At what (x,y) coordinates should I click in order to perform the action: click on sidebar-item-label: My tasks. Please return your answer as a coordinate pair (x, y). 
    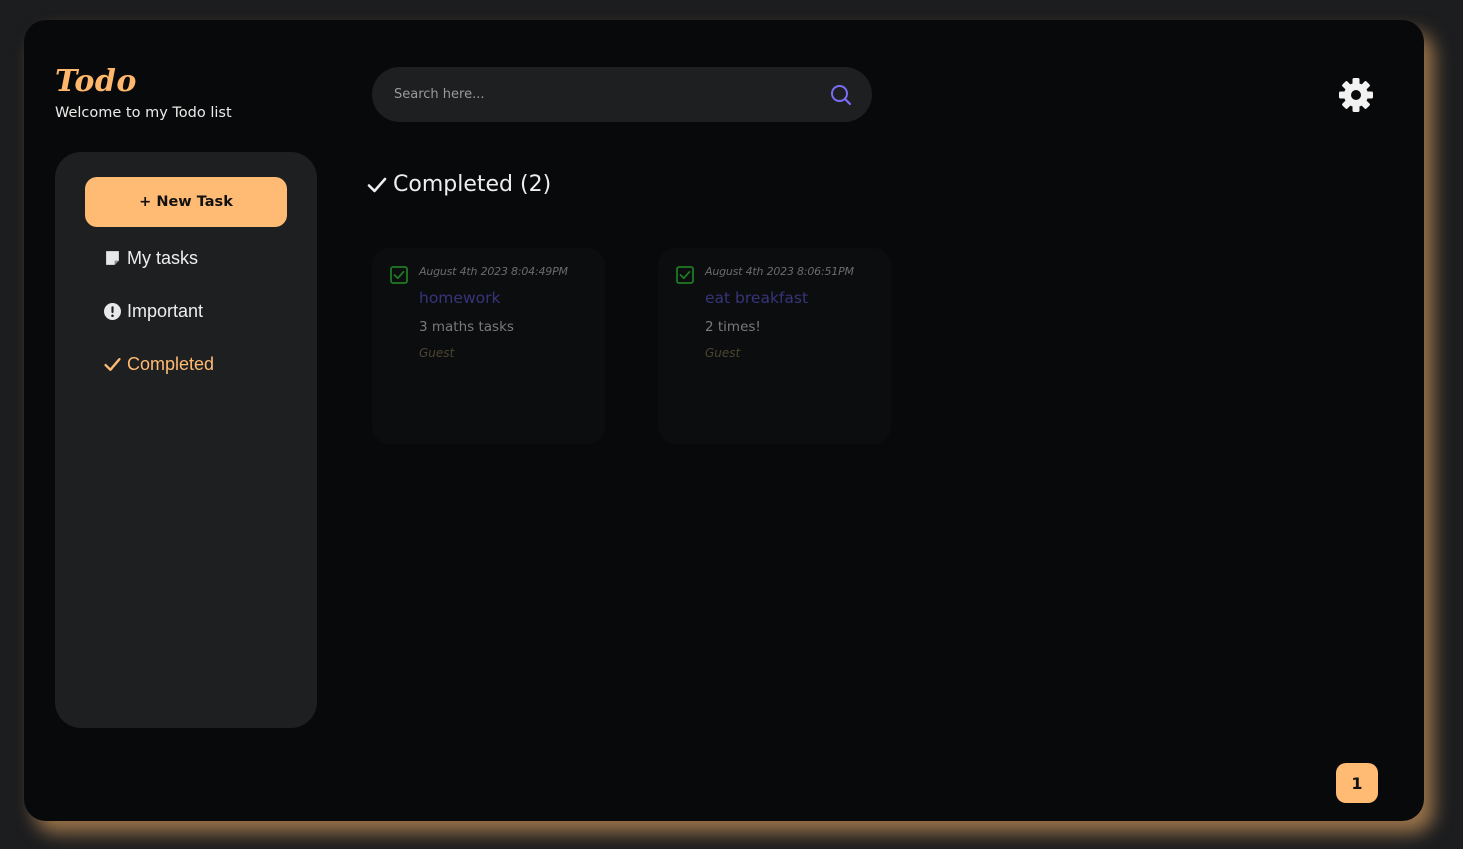
    Looking at the image, I should click on (163, 258).